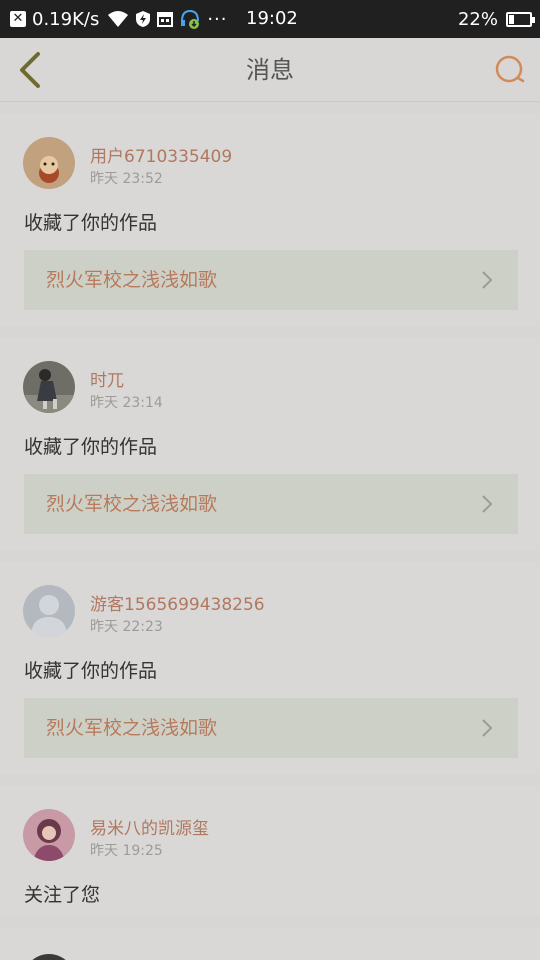 This screenshot has height=960, width=540. Describe the element at coordinates (126, 851) in the screenshot. I see `message-time: 昨天 19:25` at that location.